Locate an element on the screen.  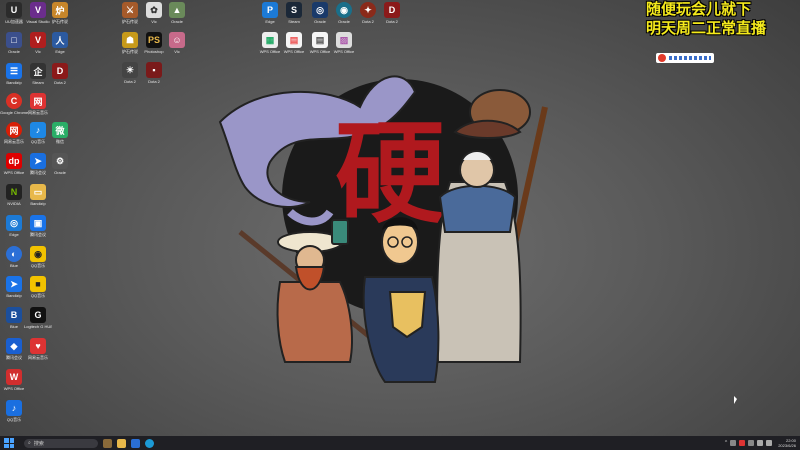
clock: 22:00 2023/6/26 is located at coordinates (787, 443).